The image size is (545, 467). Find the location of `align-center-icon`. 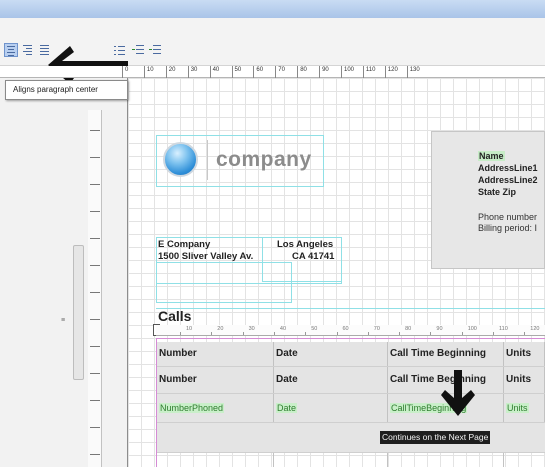

align-center-icon is located at coordinates (11, 50).